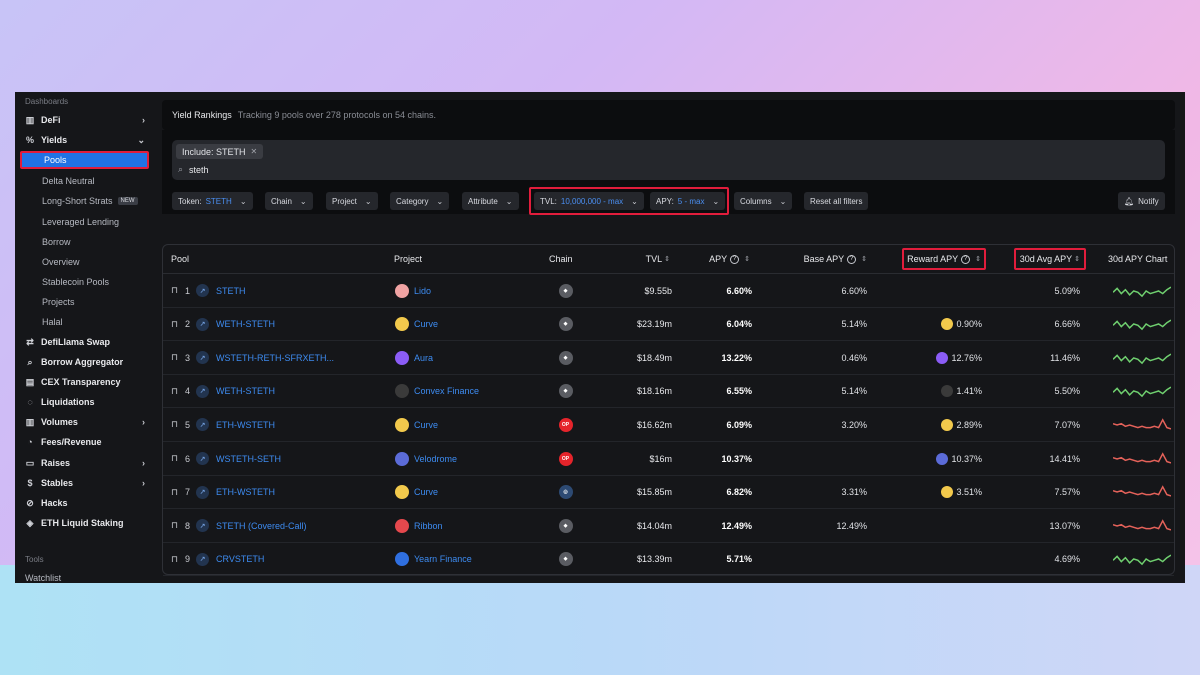 The height and width of the screenshot is (675, 1200). I want to click on token-filter: Token: STETH ⌄, so click(212, 201).